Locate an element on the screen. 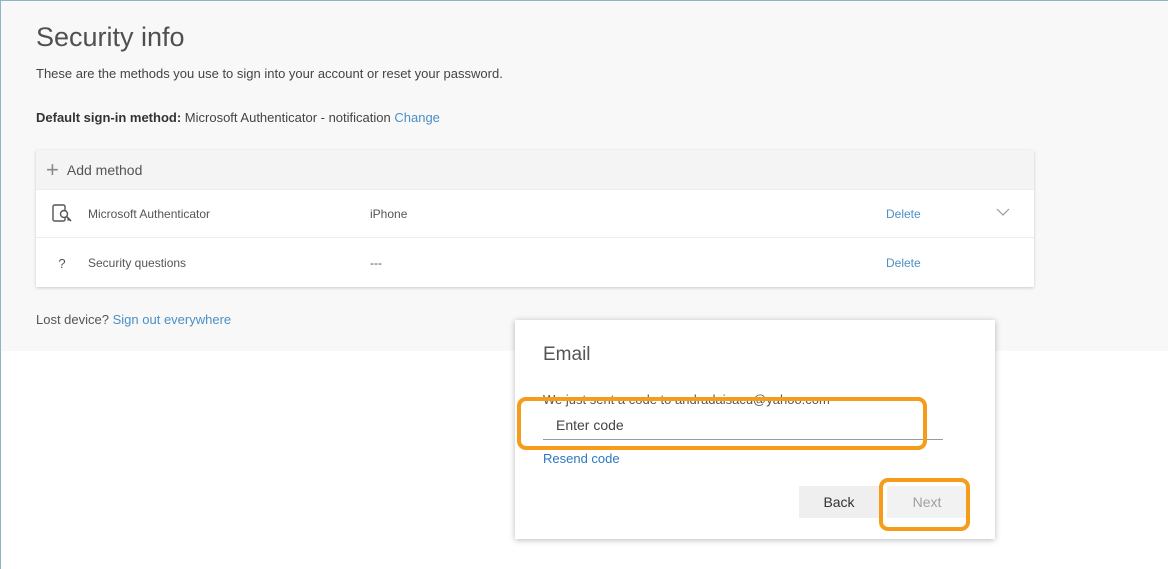 The height and width of the screenshot is (569, 1168). add-method-label: Add method is located at coordinates (104, 169).